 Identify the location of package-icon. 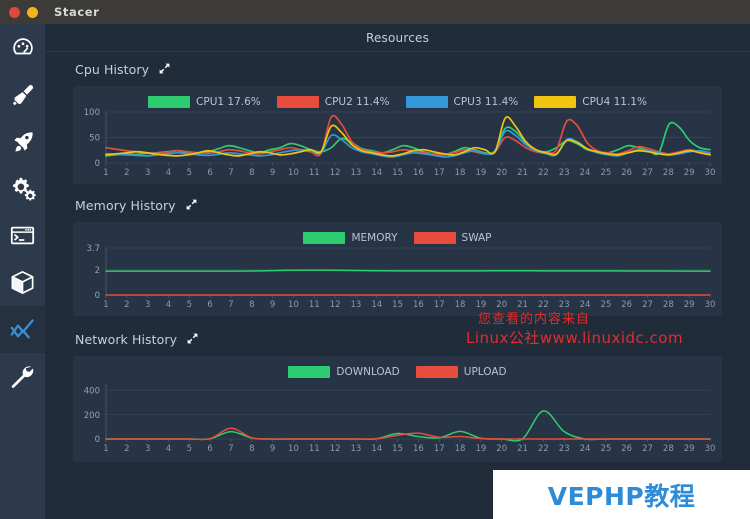
(22, 282).